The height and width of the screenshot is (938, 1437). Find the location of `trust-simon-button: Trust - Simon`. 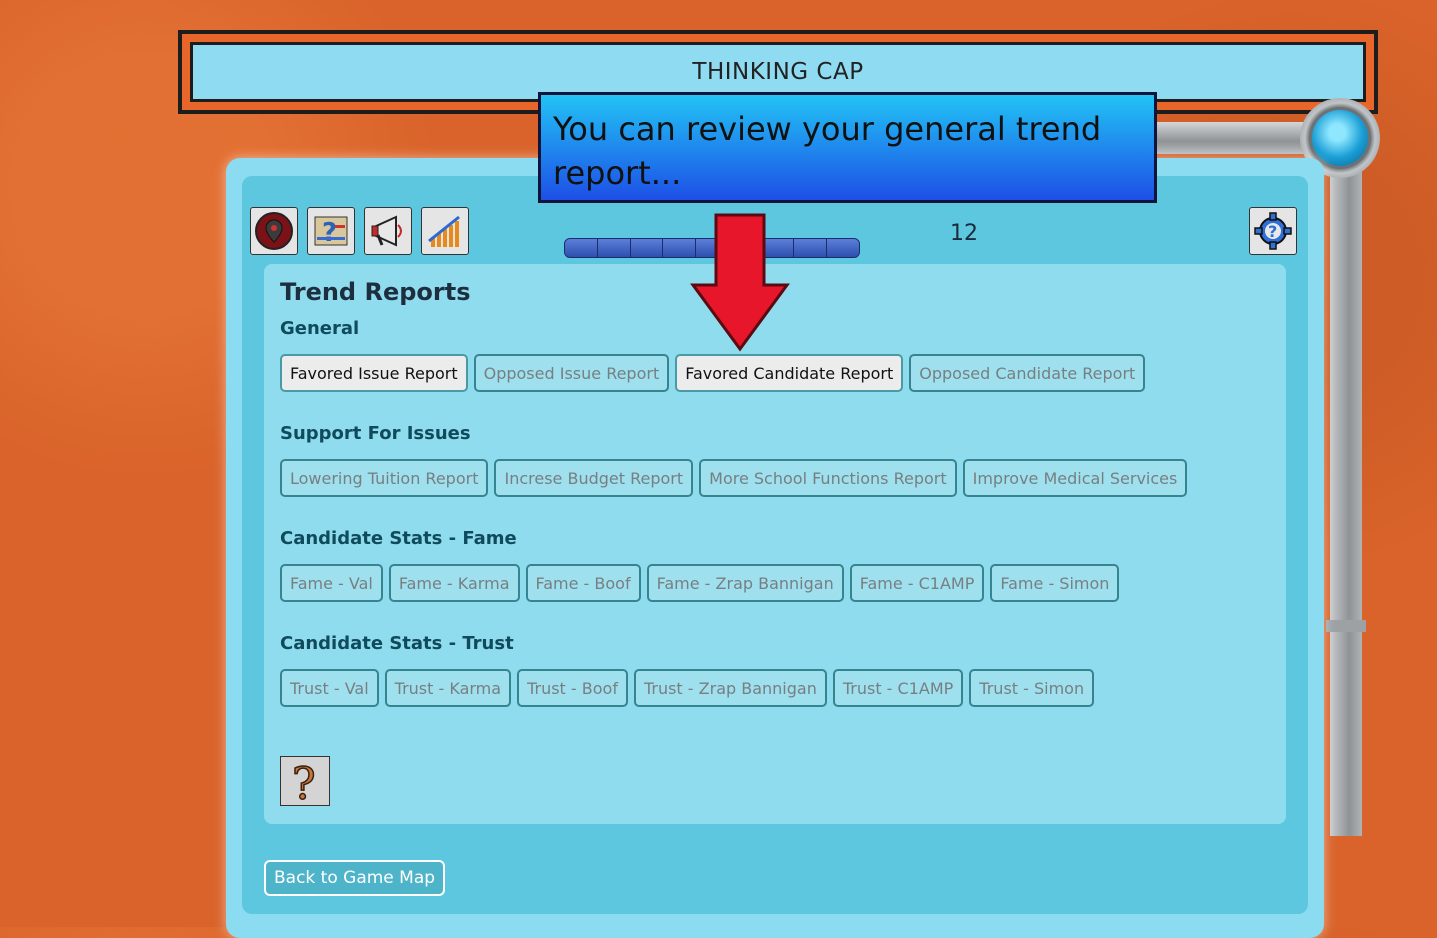

trust-simon-button: Trust - Simon is located at coordinates (1032, 688).